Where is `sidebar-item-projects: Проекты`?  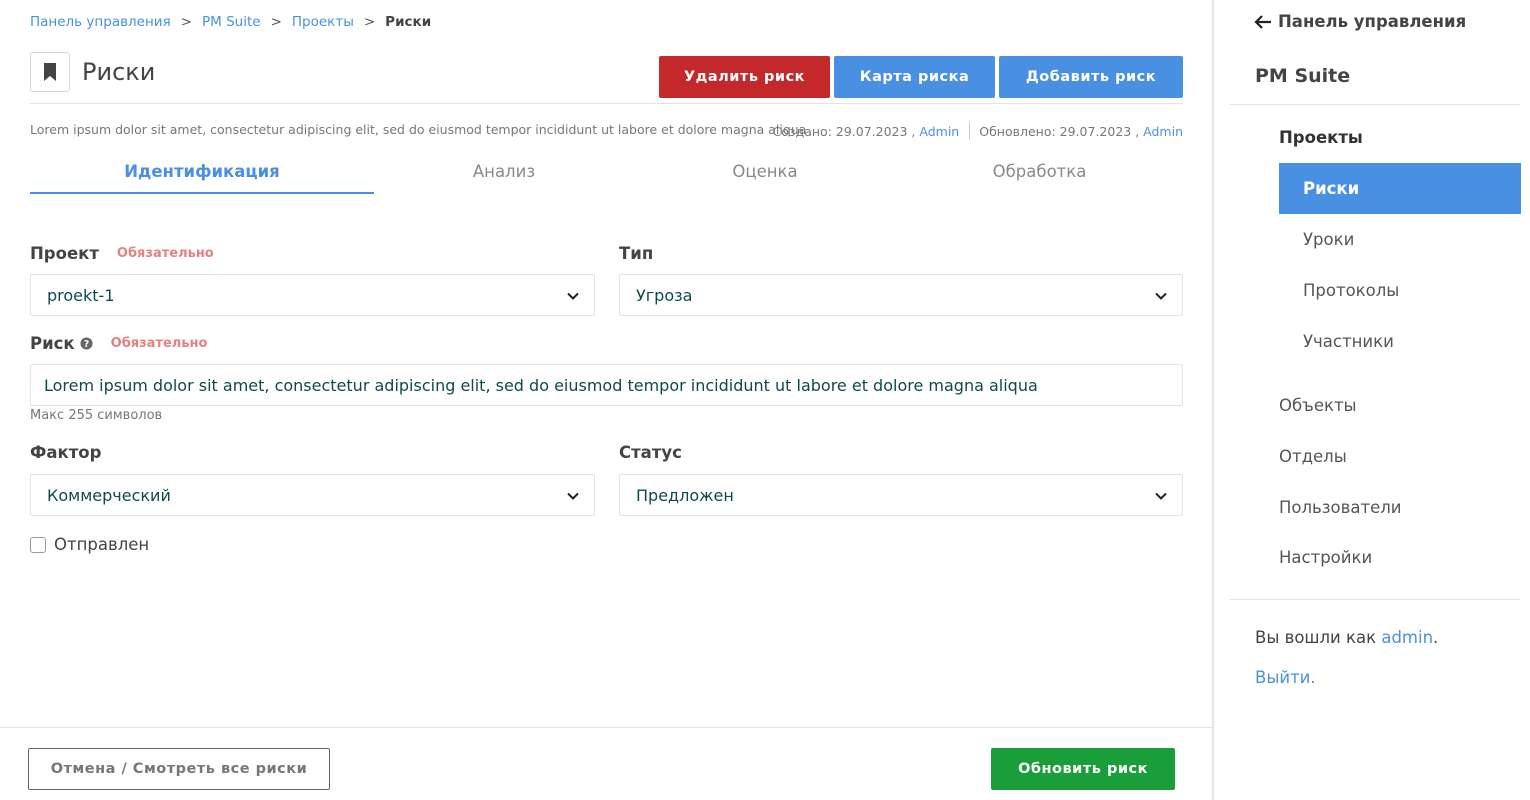 sidebar-item-projects: Проекты is located at coordinates (1321, 137).